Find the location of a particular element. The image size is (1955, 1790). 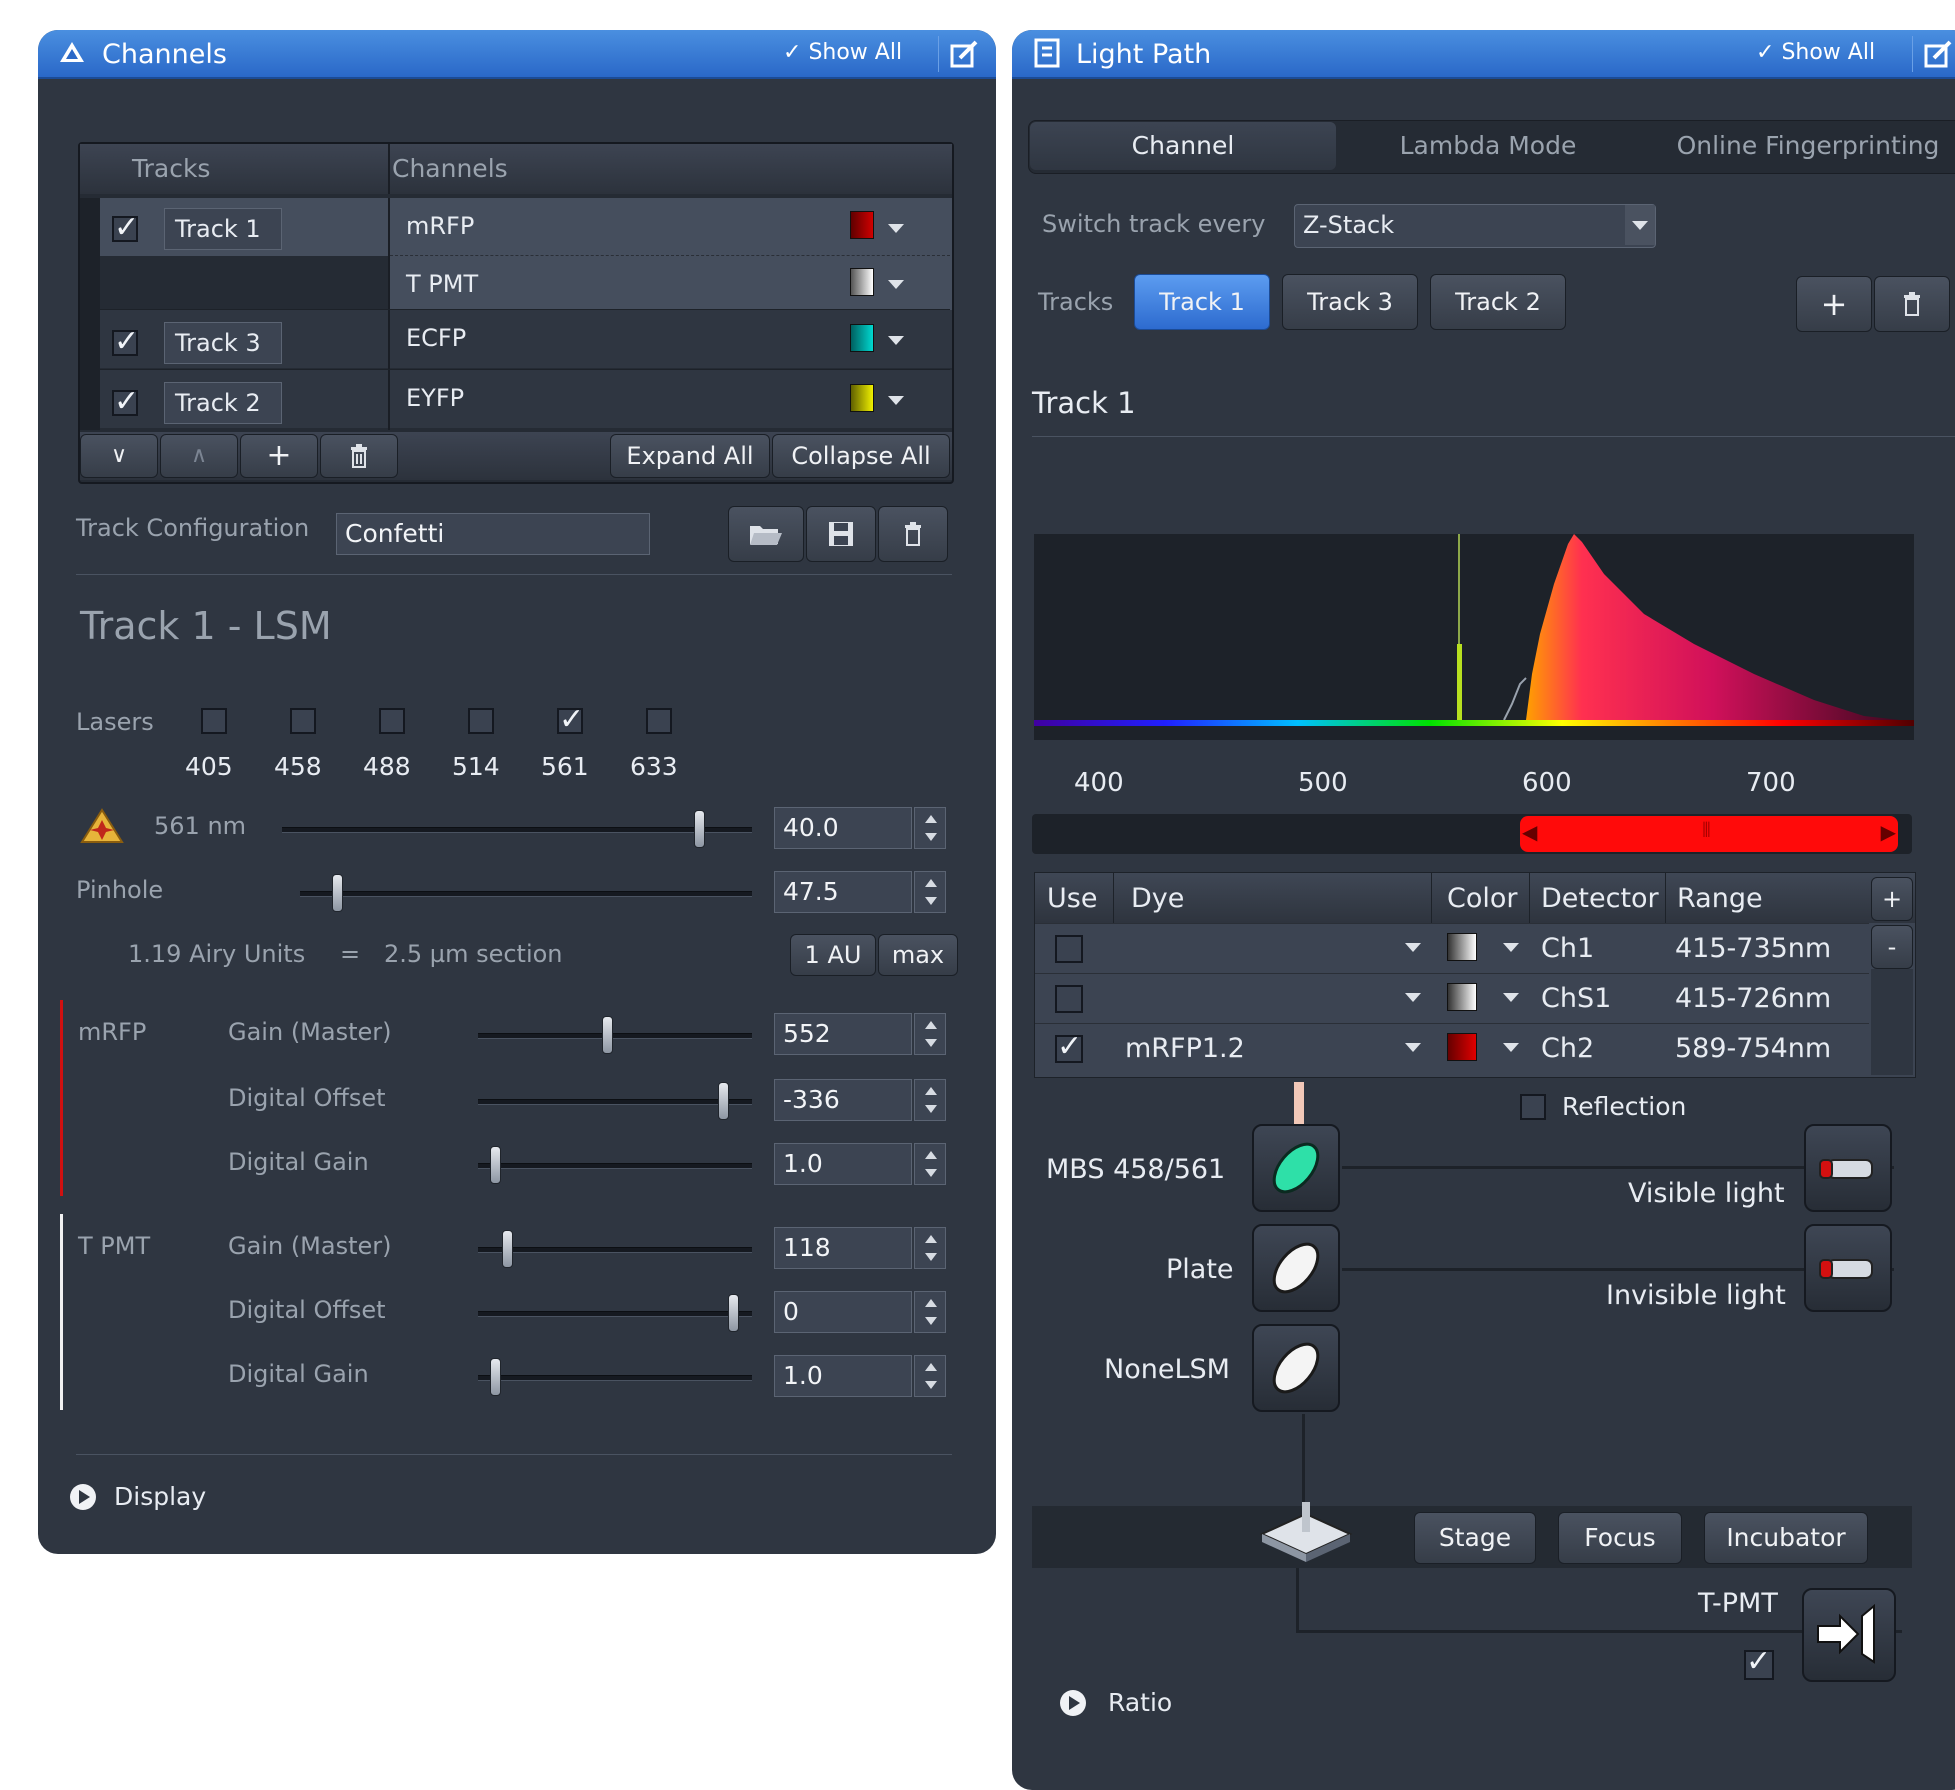

track-3-name: Track 3 is located at coordinates (223, 343).